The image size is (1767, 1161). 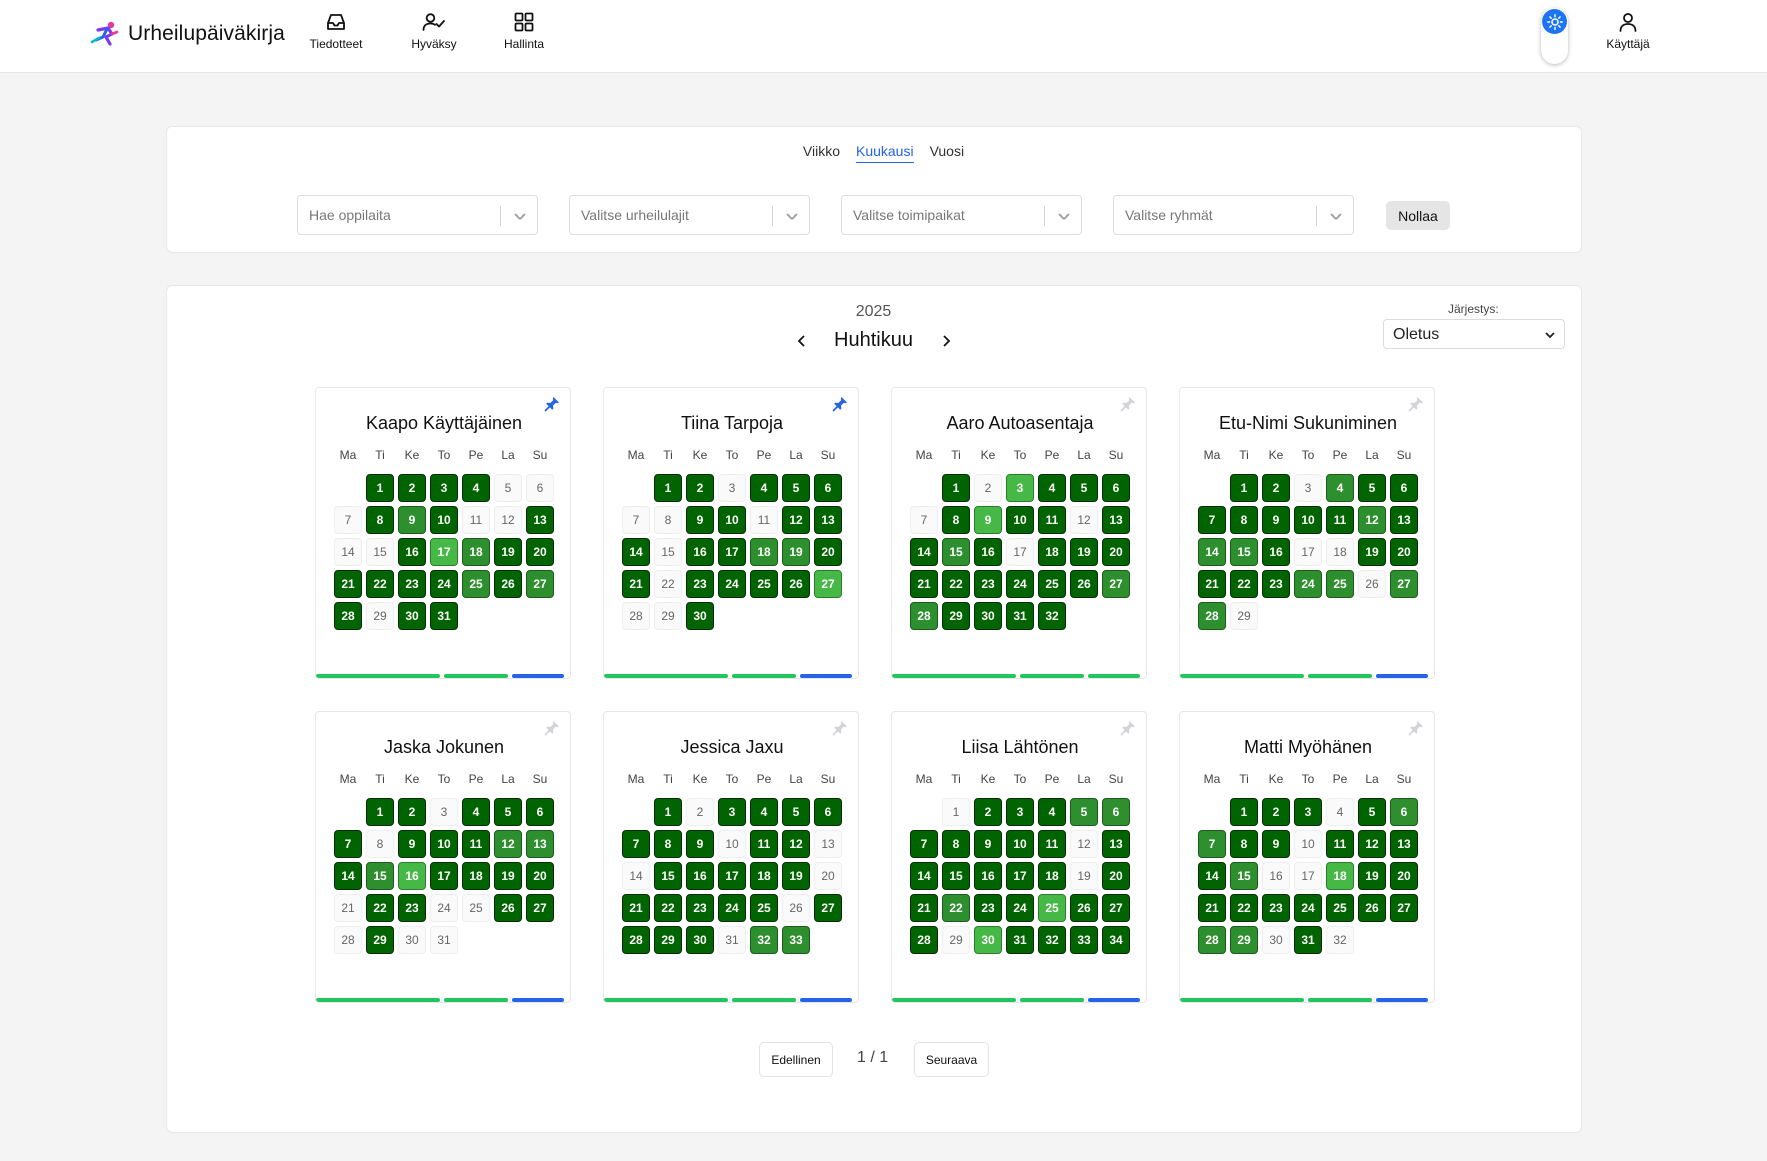 I want to click on calendar-day: 2, so click(x=988, y=488).